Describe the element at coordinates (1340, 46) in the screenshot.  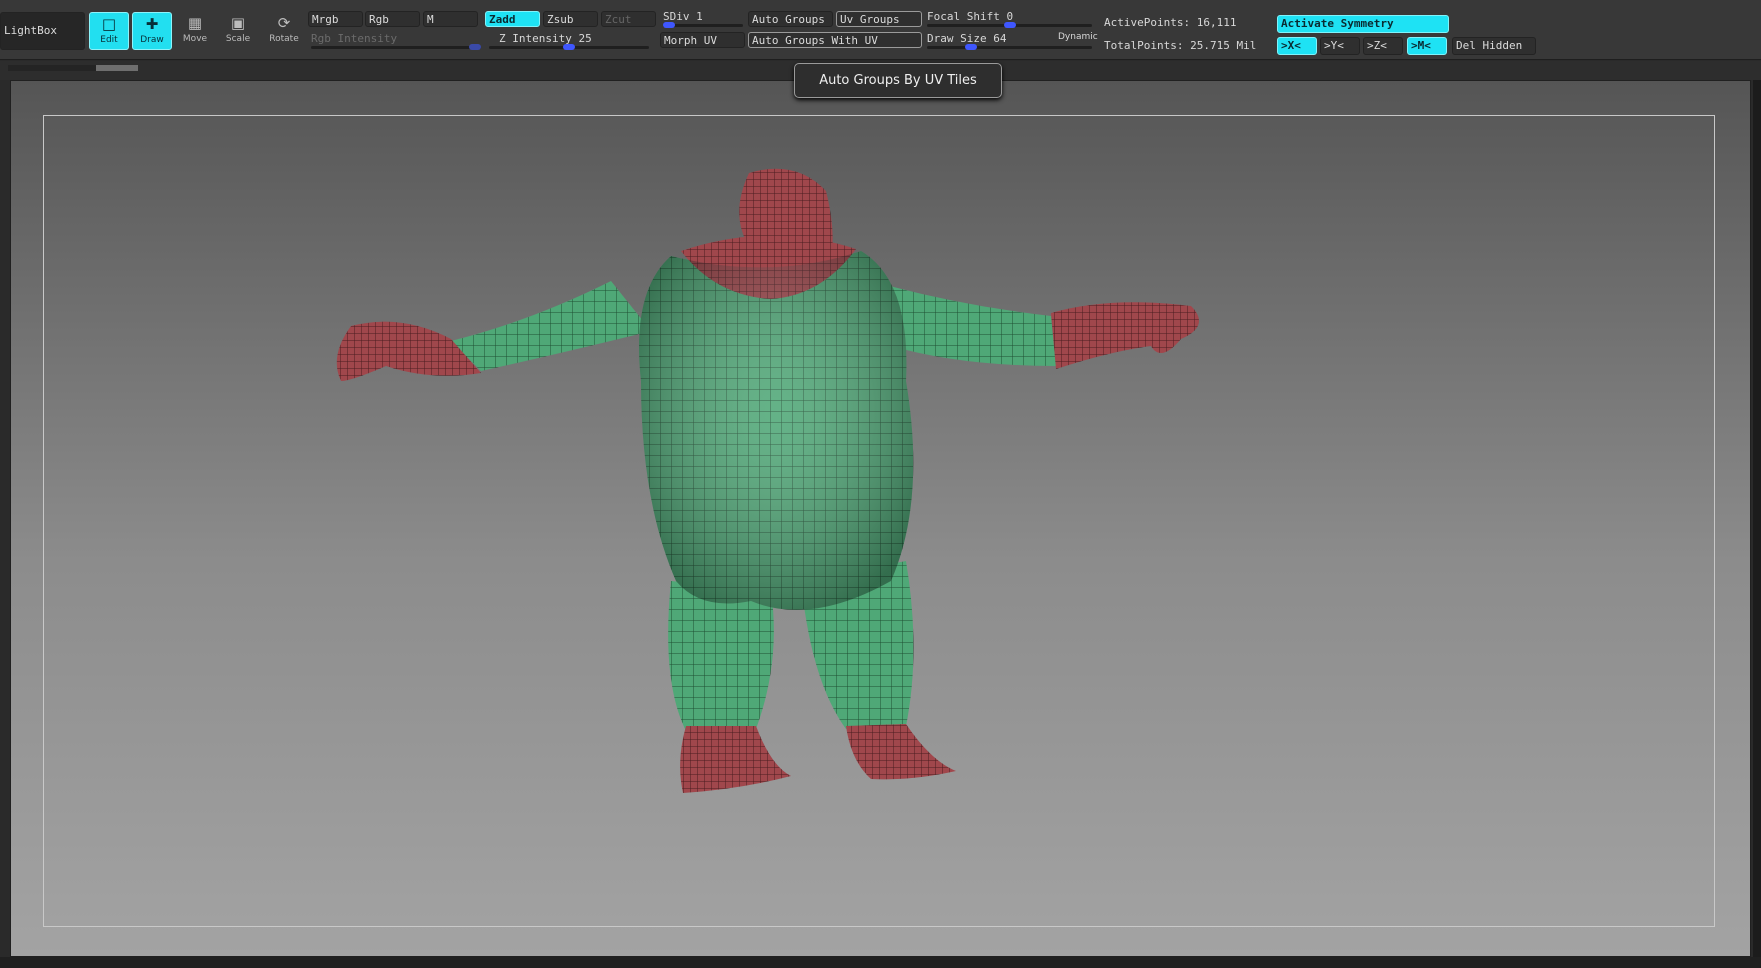
I see `symmetry-y-button: >Y<` at that location.